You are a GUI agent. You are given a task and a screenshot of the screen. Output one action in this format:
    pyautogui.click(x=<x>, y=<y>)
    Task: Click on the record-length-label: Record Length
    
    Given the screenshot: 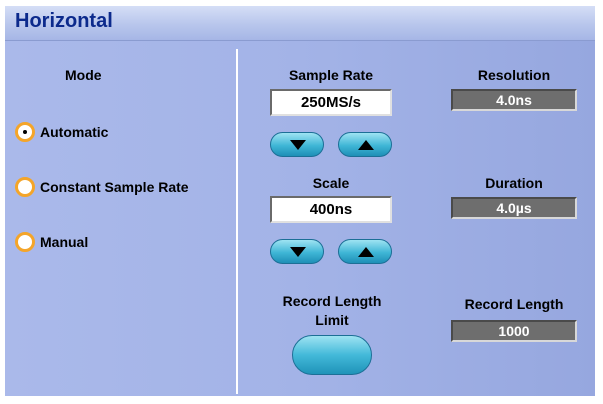 What is the action you would take?
    pyautogui.click(x=514, y=304)
    